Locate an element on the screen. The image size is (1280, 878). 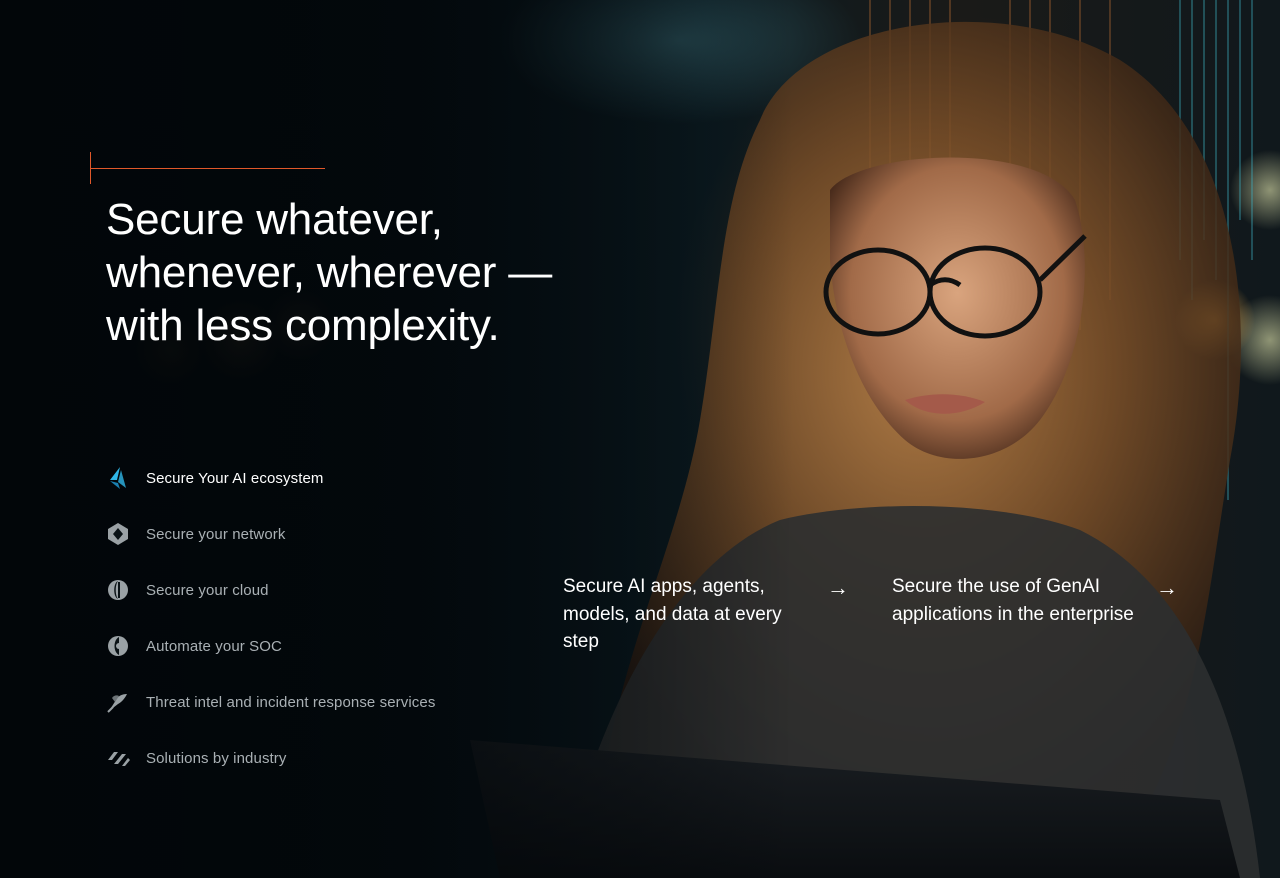
industry-icon is located at coordinates (118, 758).